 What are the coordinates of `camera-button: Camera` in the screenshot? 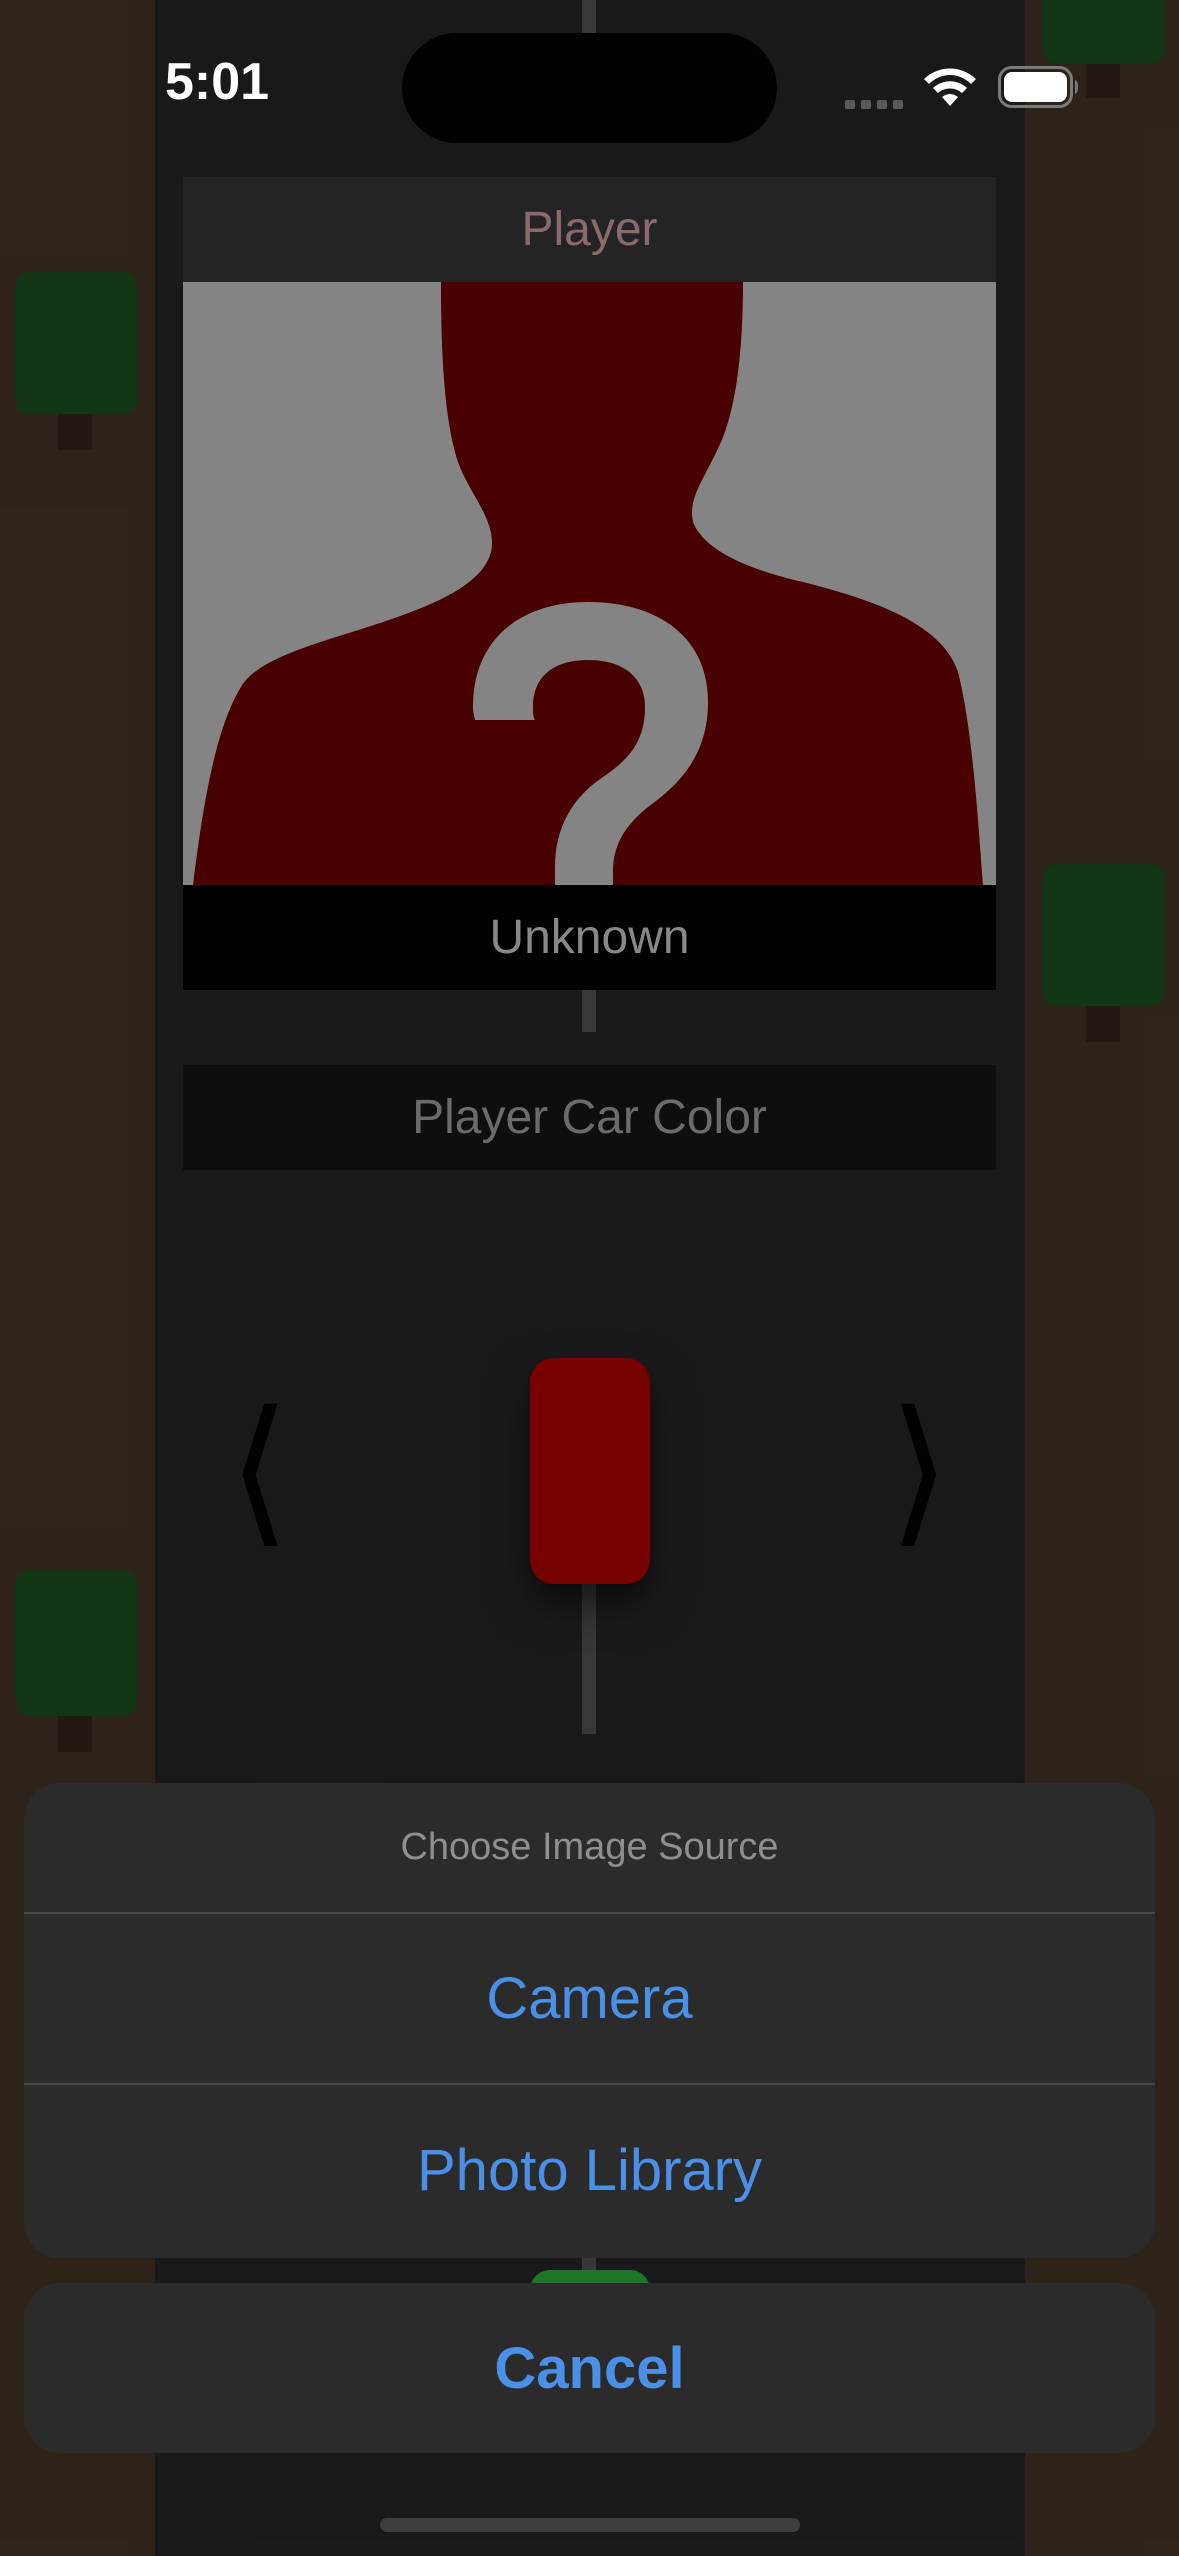 It's located at (589, 1999).